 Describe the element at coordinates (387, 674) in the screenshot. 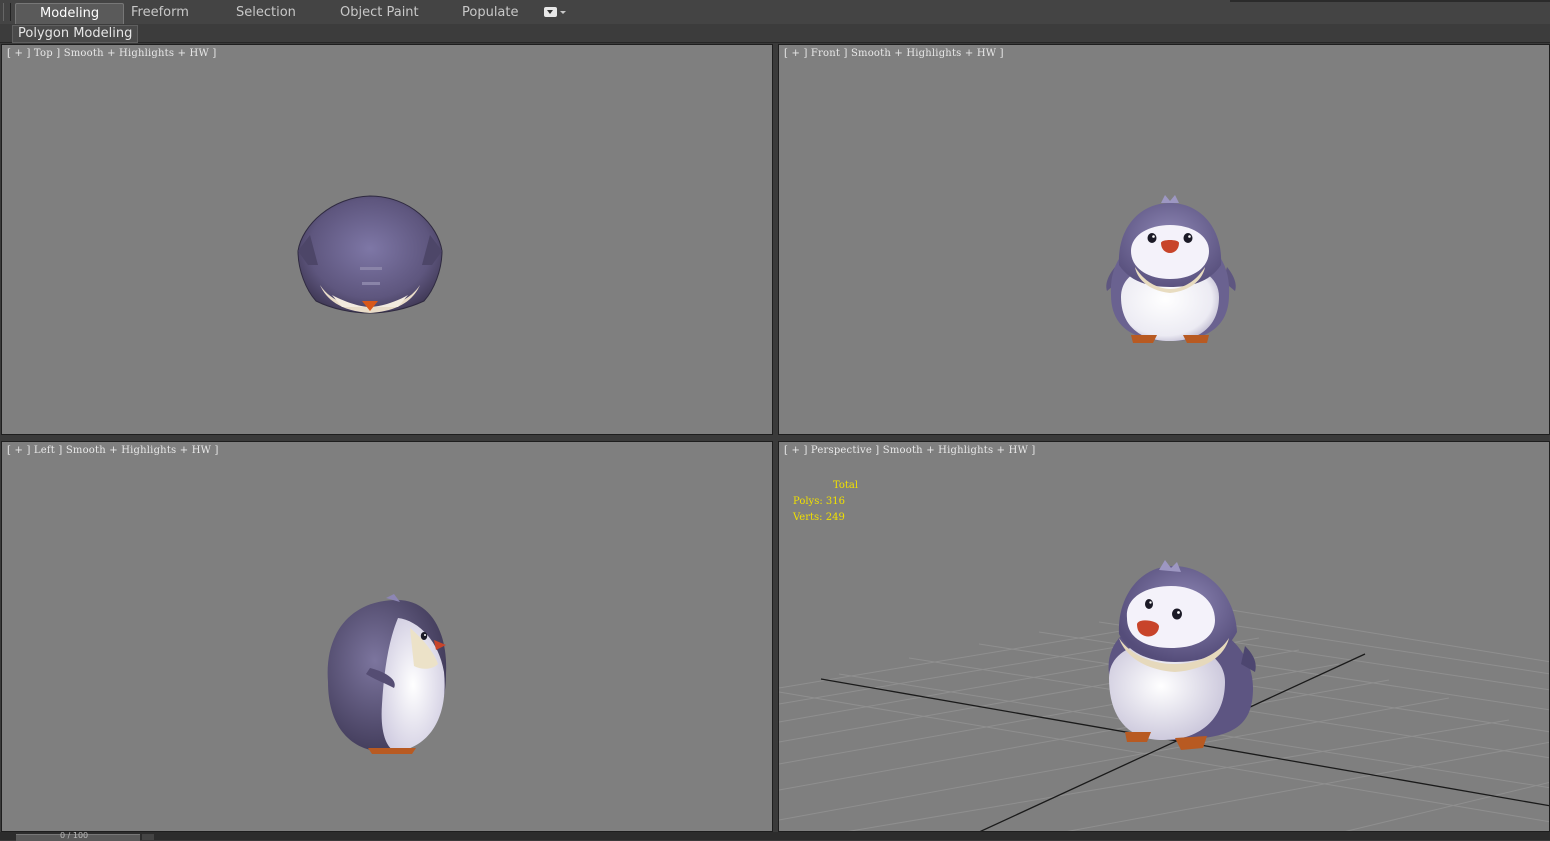

I see `penguin-left-view` at that location.